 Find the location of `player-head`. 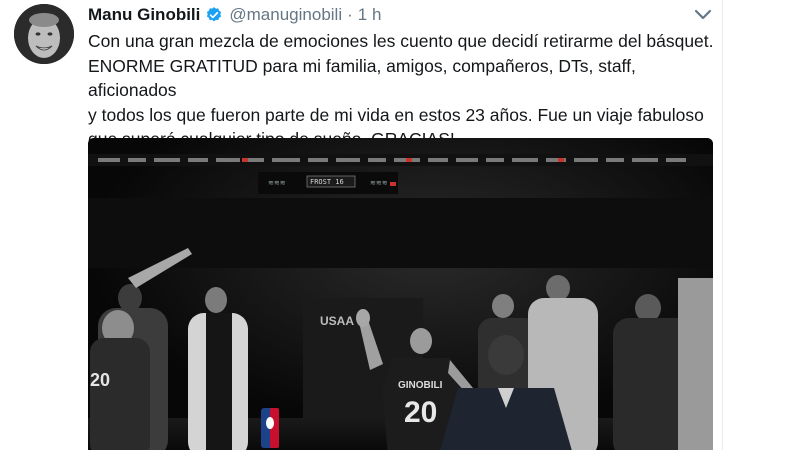

player-head is located at coordinates (421, 341).